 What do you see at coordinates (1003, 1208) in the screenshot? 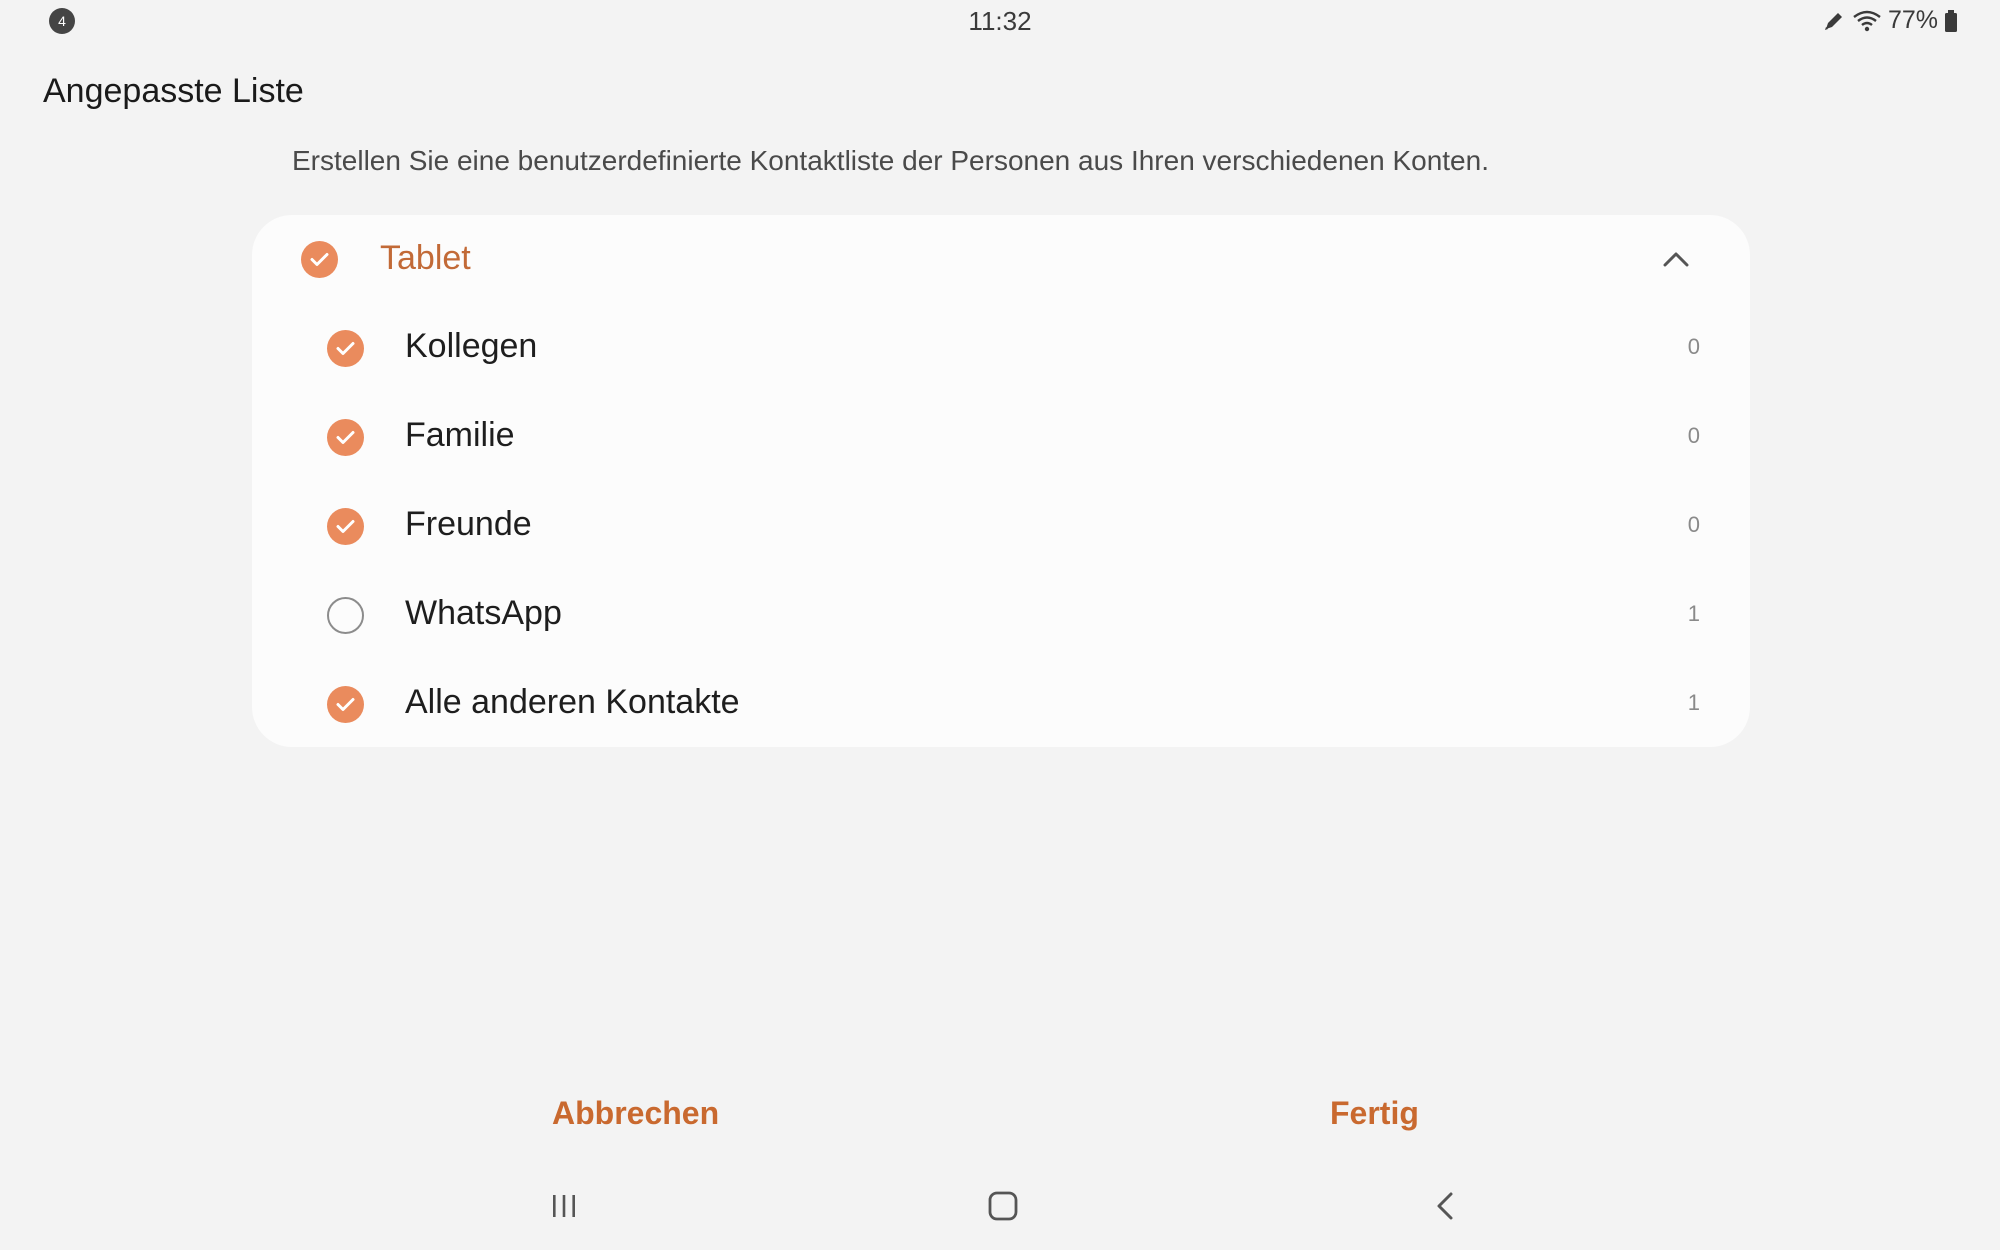
I see `home-icon` at bounding box center [1003, 1208].